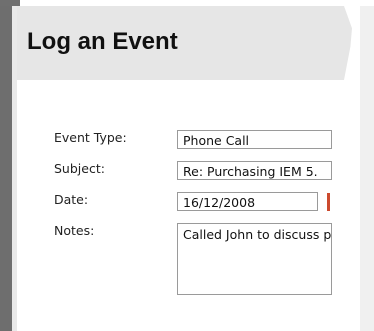  What do you see at coordinates (90, 137) in the screenshot?
I see `event-type-label: Event Type:` at bounding box center [90, 137].